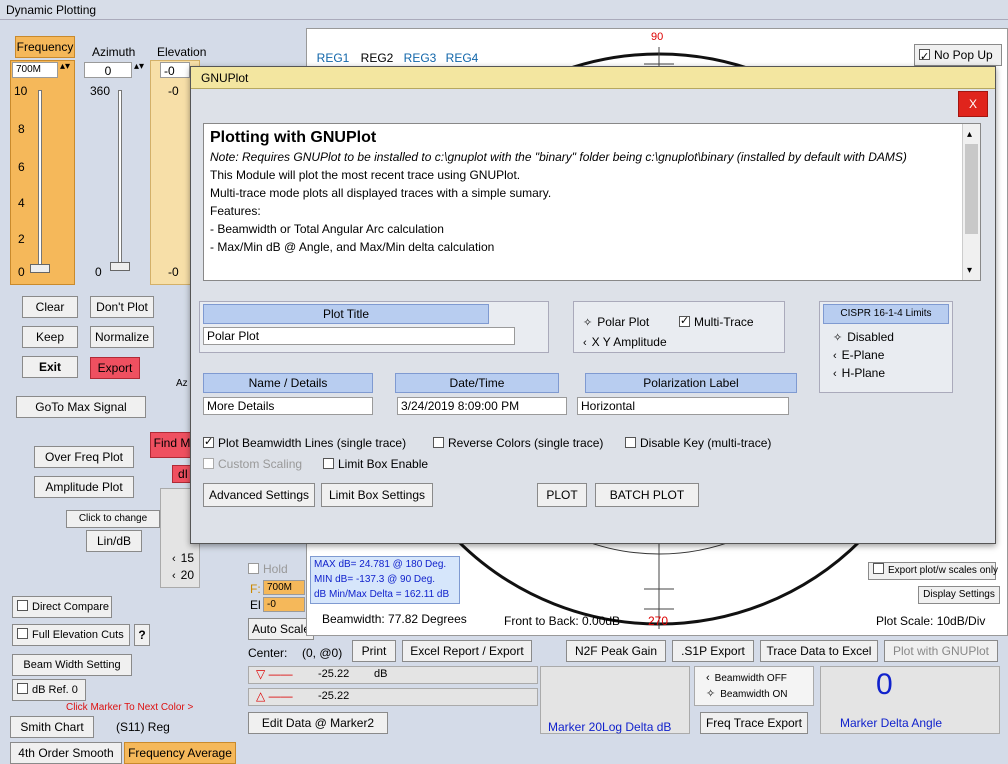 This screenshot has width=1008, height=764. What do you see at coordinates (172, 445) in the screenshot?
I see `find-max-button: Find M` at bounding box center [172, 445].